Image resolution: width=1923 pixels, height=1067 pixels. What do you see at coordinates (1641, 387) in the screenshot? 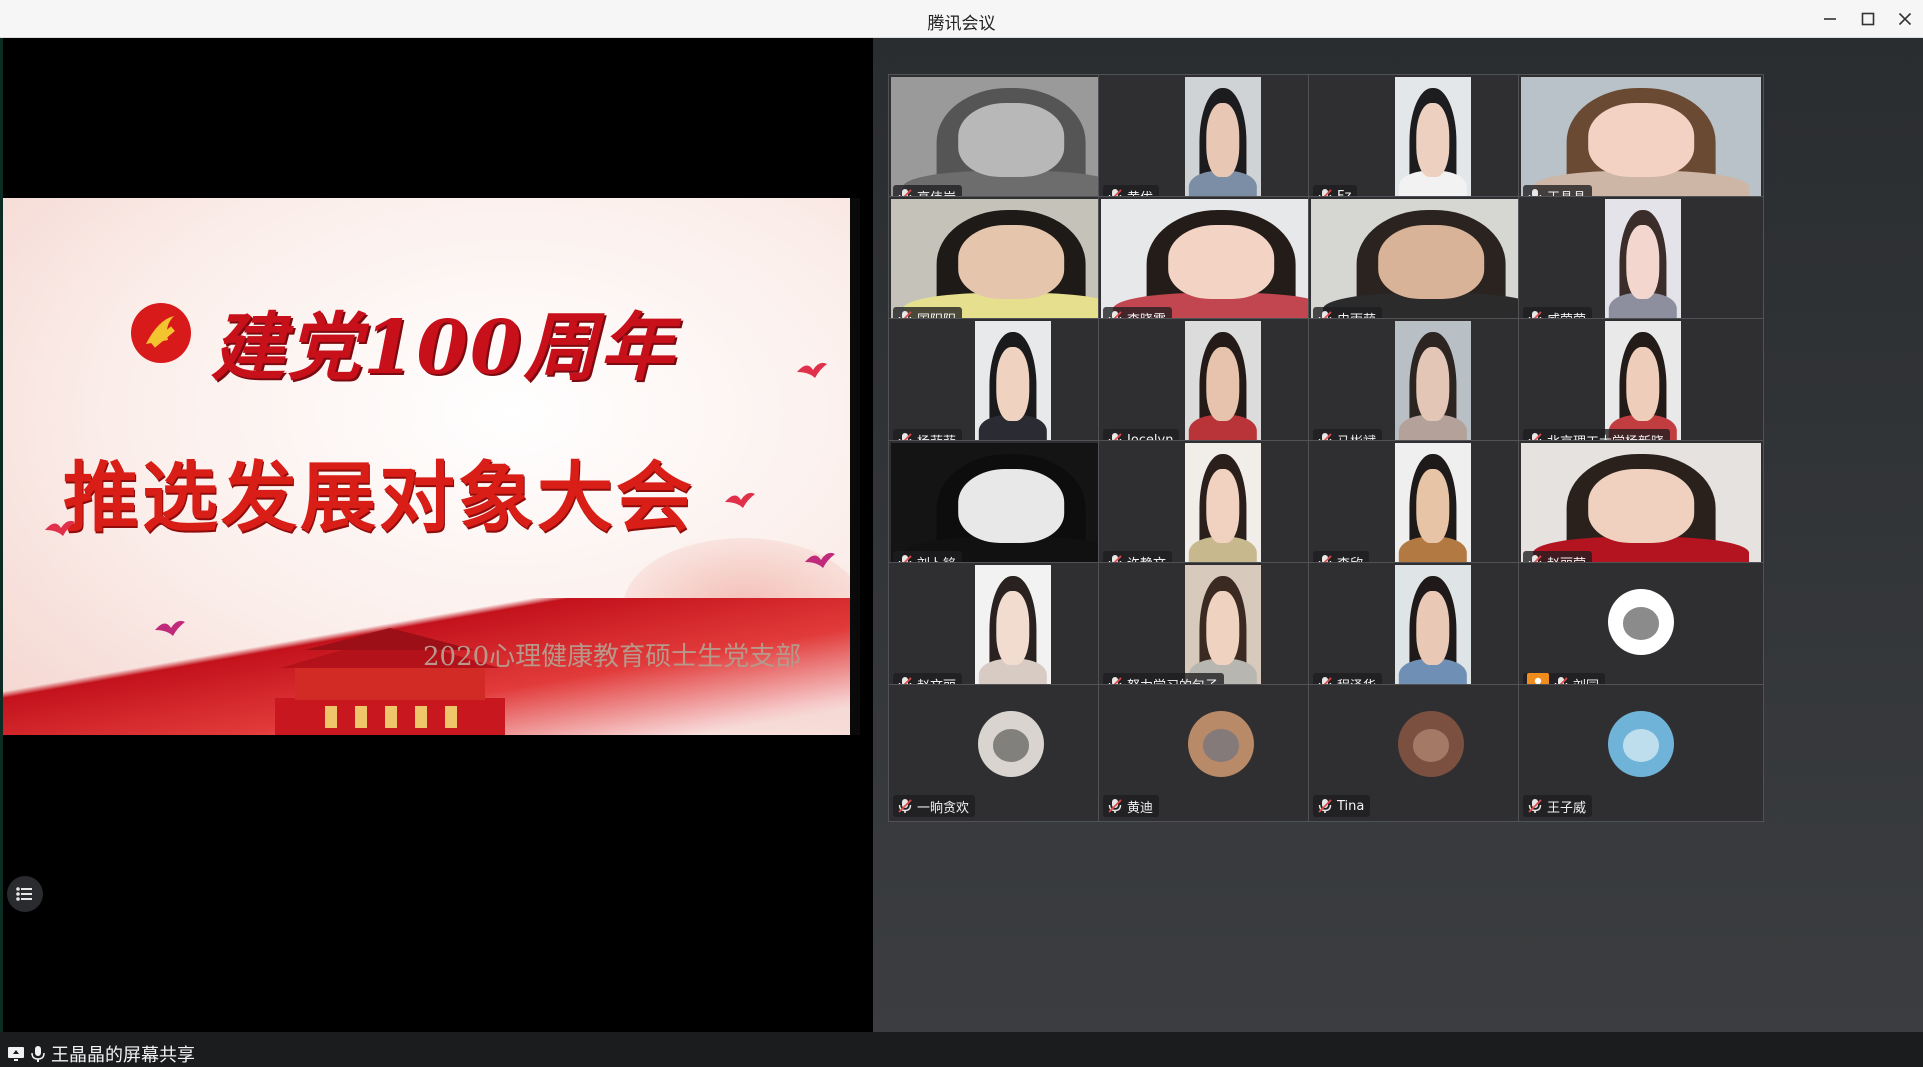
I see `participant-tile: 北京理工大学杨新晓` at bounding box center [1641, 387].